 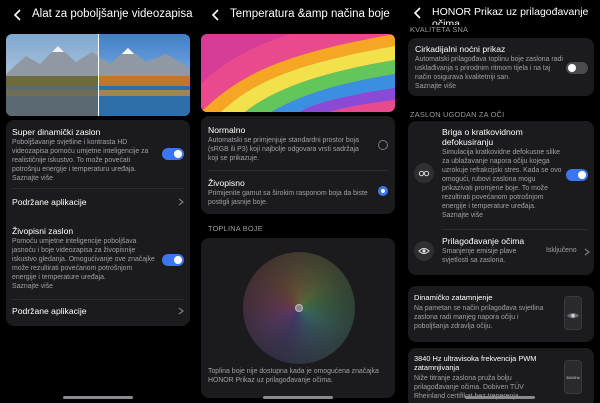 What do you see at coordinates (500, 20) in the screenshot?
I see `header: HONOR Prikaz uz prilagođavanje očima` at bounding box center [500, 20].